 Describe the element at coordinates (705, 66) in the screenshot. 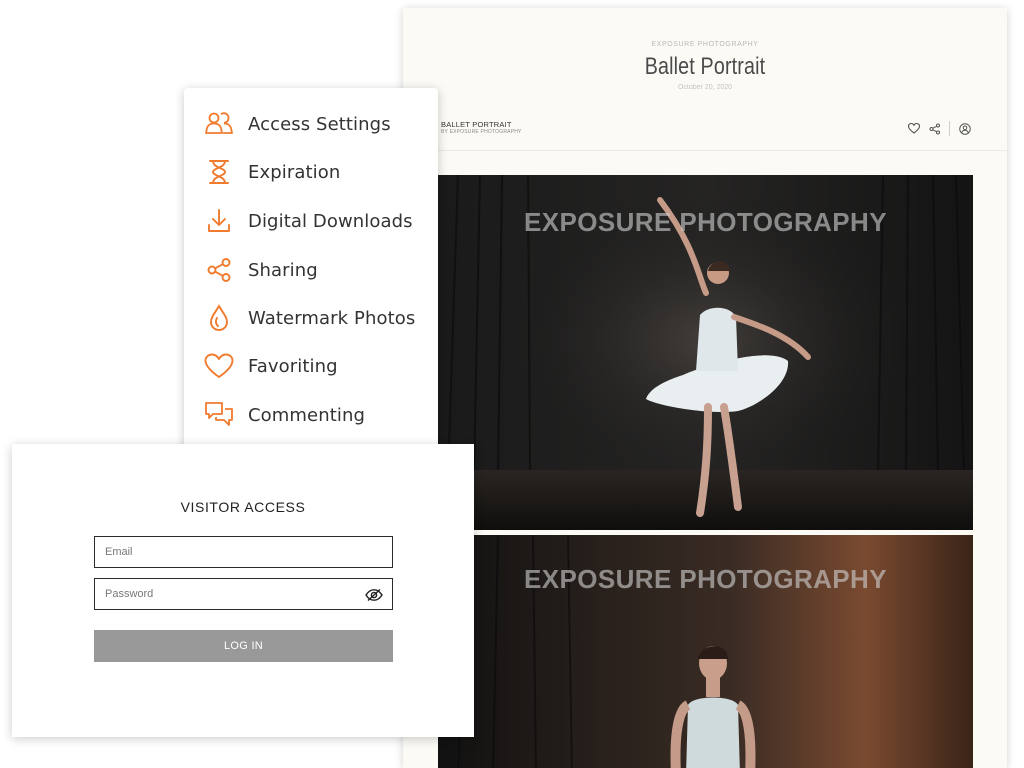

I see `gallery-title: Ballet Portrait` at that location.